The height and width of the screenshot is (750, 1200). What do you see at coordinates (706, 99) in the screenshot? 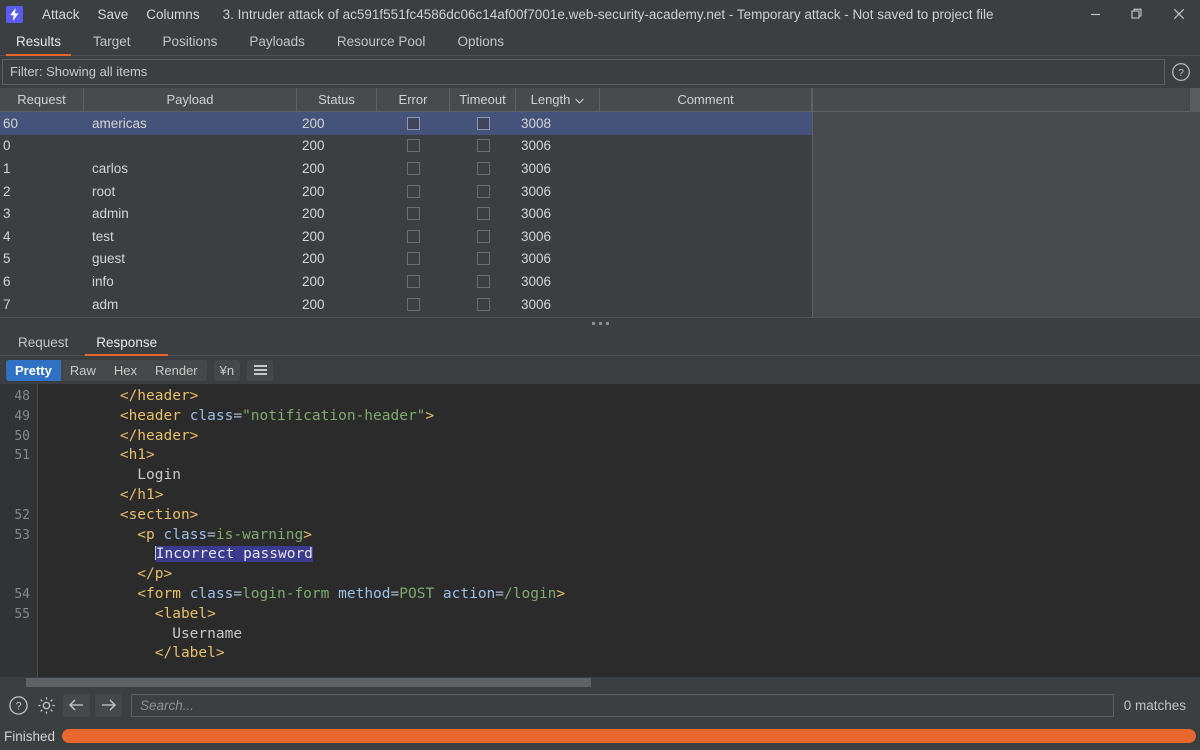
I see `column-header-comment: Comment` at bounding box center [706, 99].